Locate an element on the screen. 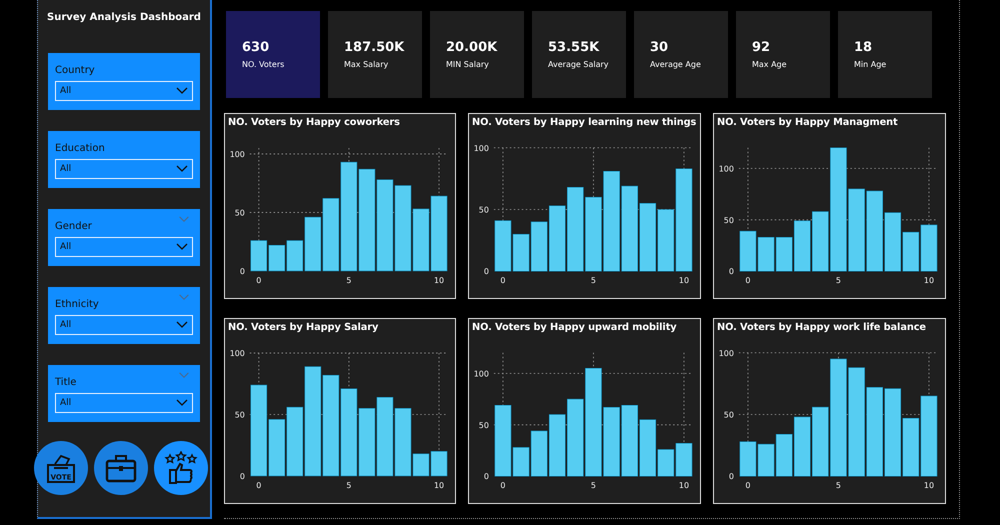  kpi-card: 187.50K Max Salary is located at coordinates (375, 54).